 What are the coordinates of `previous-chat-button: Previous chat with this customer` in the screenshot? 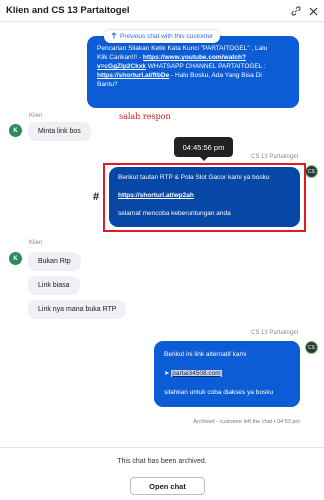 It's located at (162, 36).